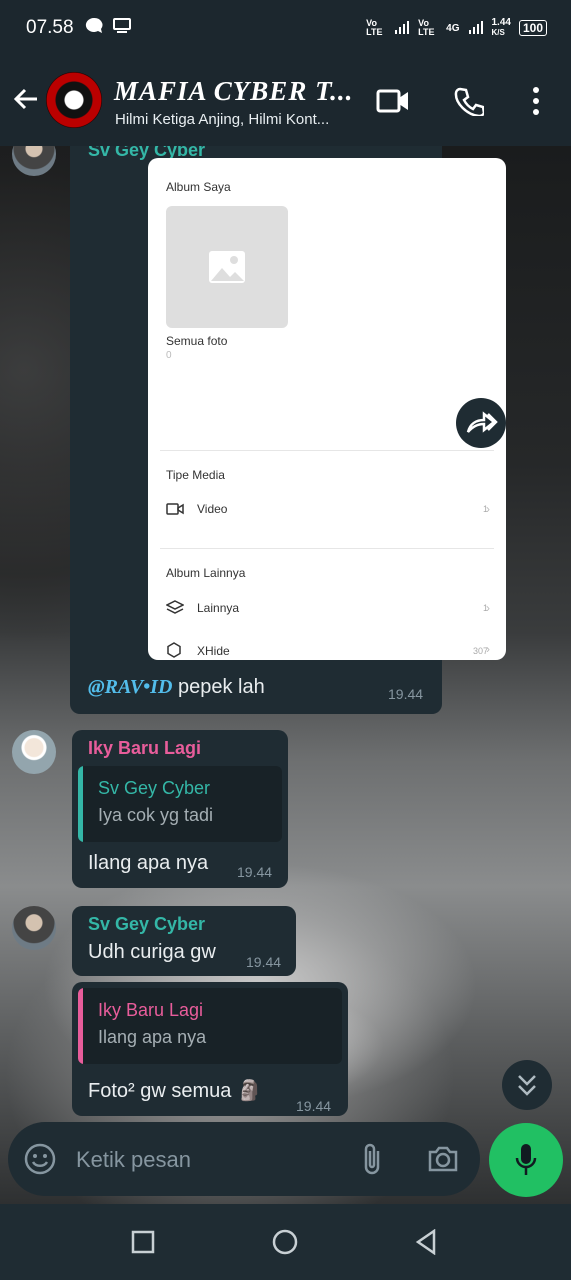 This screenshot has width=571, height=1280. I want to click on network-type: 4G, so click(453, 28).